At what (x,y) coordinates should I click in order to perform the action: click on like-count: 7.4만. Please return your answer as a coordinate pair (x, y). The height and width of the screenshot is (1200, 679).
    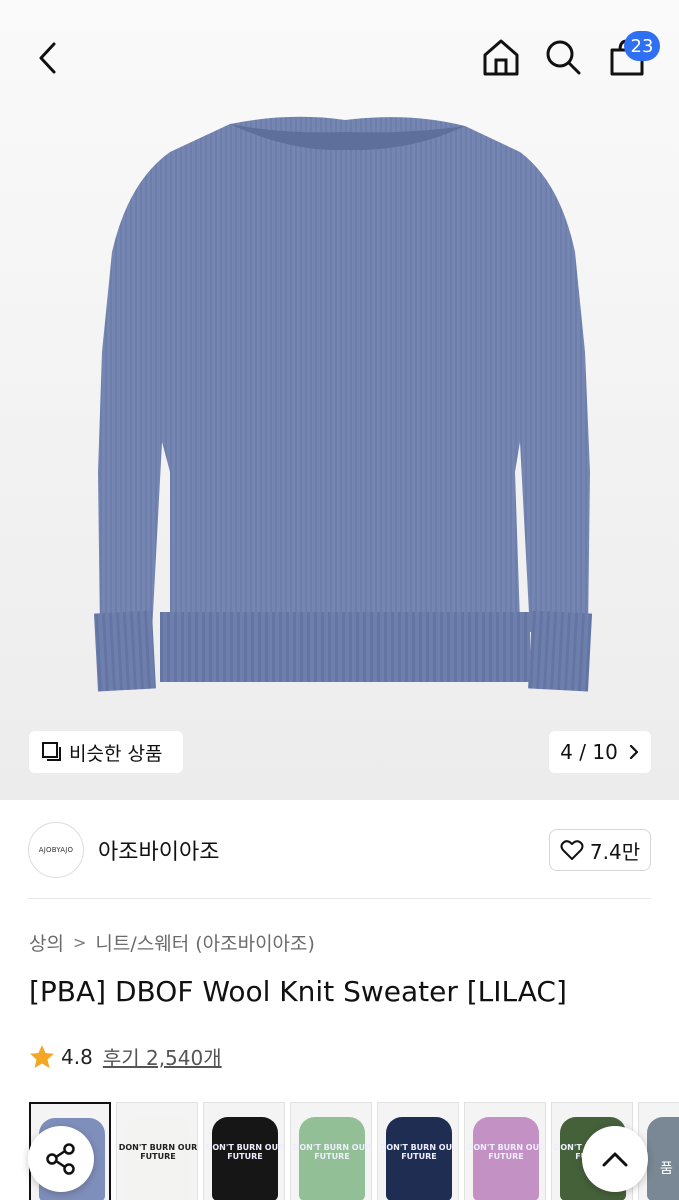
    Looking at the image, I should click on (615, 851).